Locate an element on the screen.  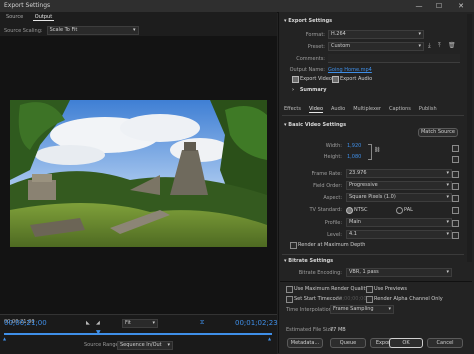
source-range-value: Sequence In/Out is located at coordinates (141, 345).